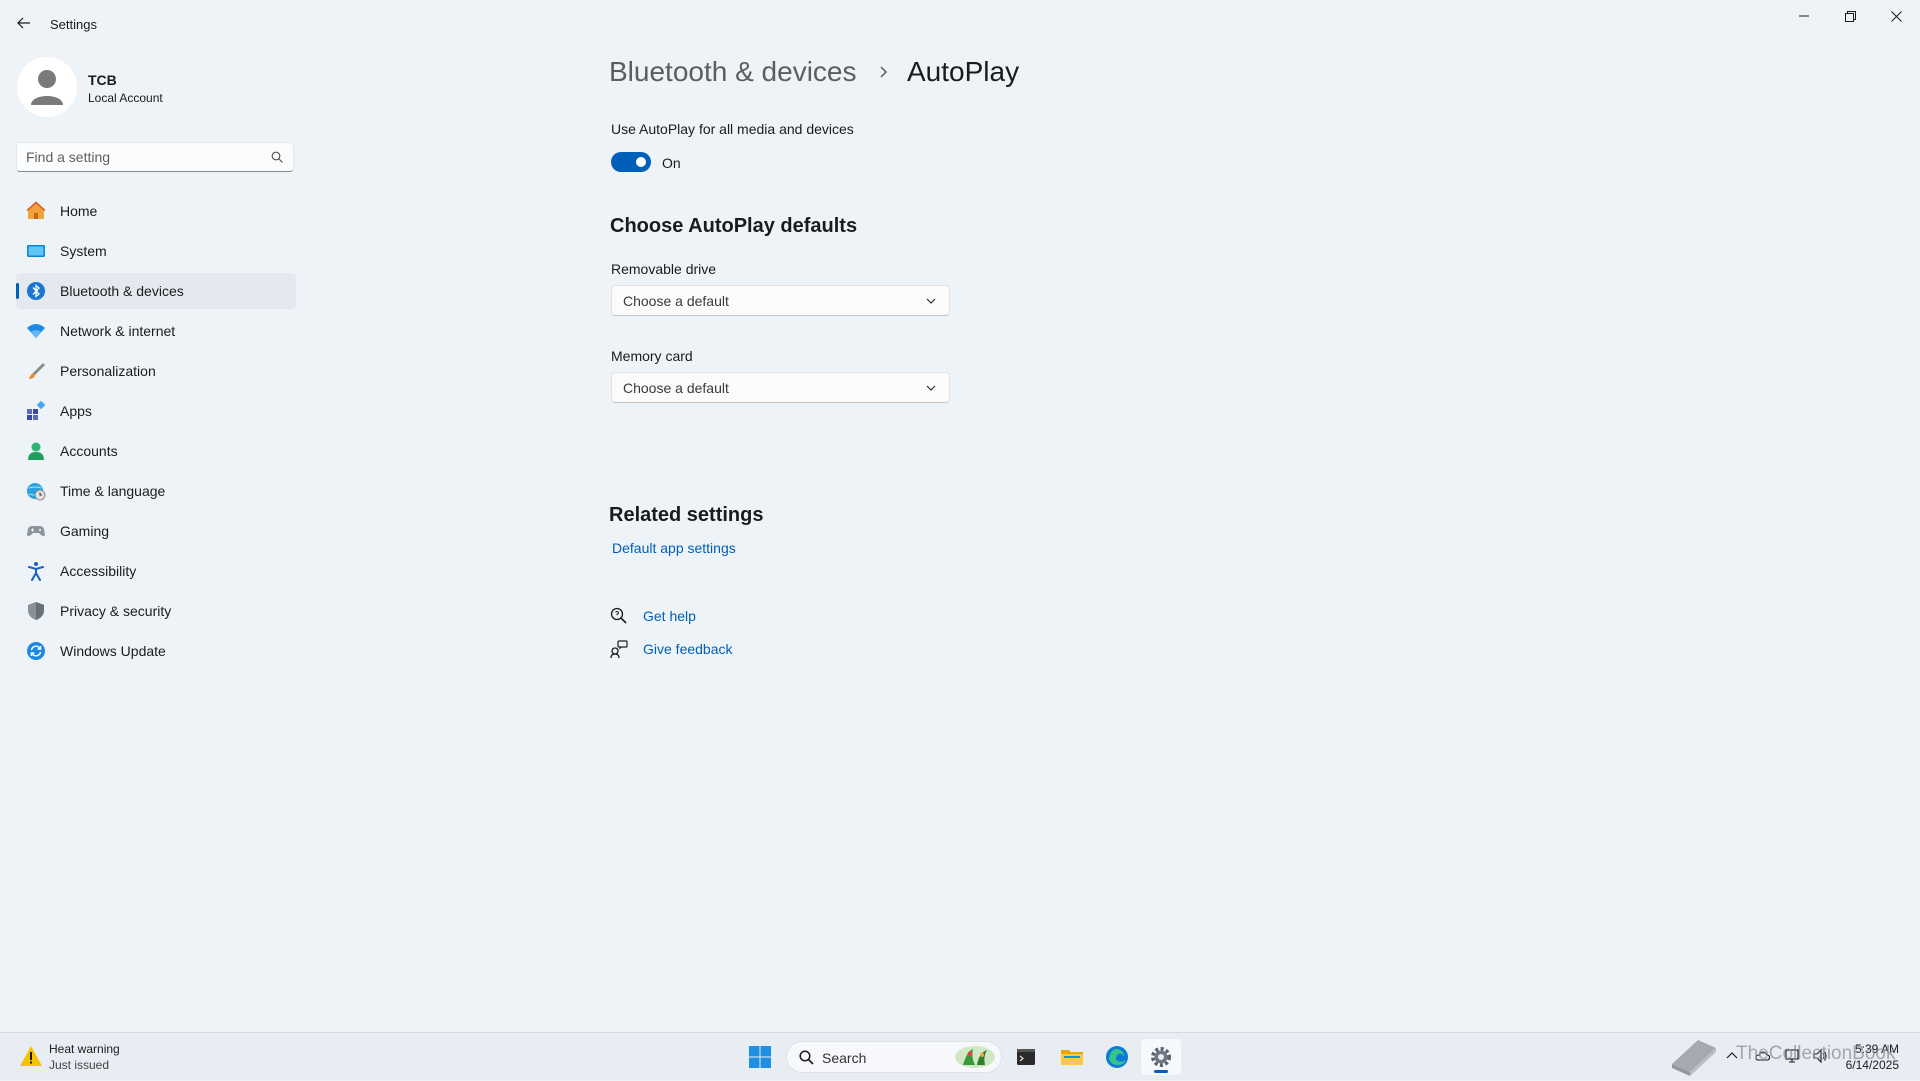  I want to click on apps-icon, so click(36, 411).